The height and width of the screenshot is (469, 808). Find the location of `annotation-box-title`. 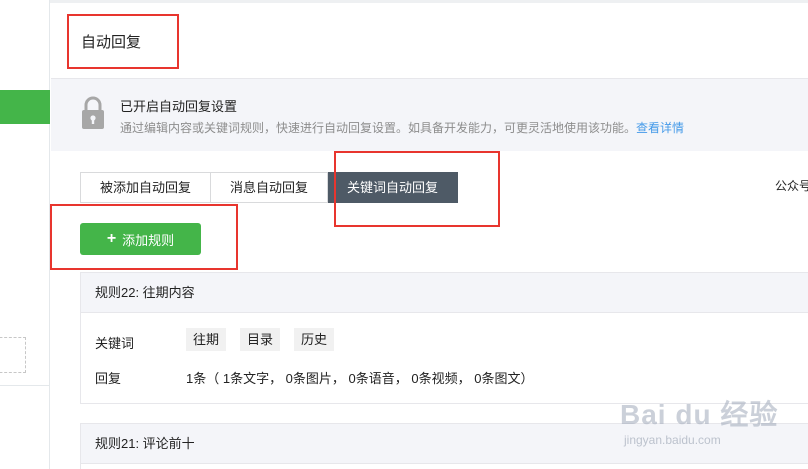

annotation-box-title is located at coordinates (123, 41).